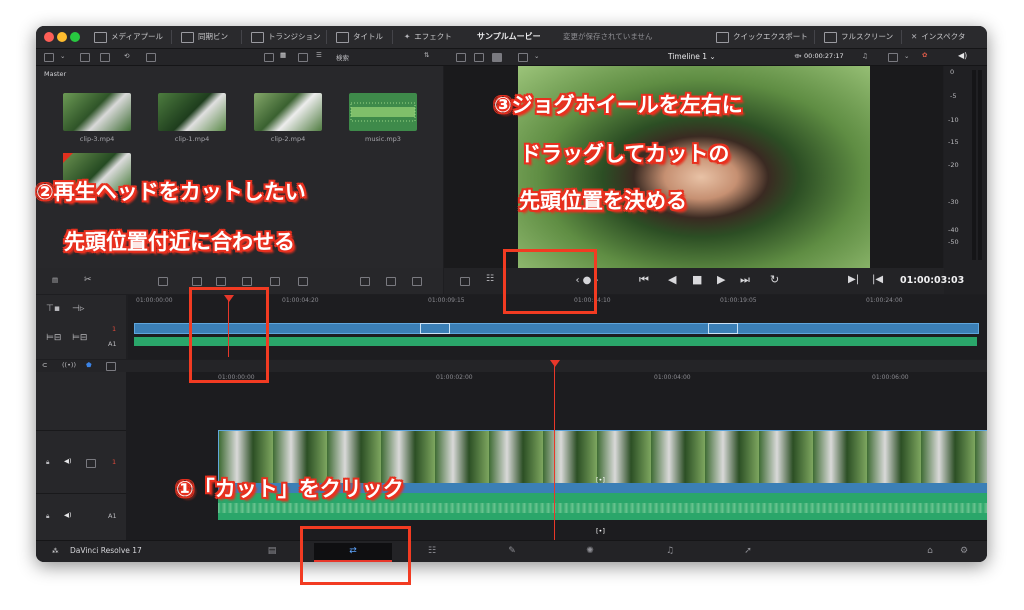 The height and width of the screenshot is (610, 1024). Describe the element at coordinates (53, 338) in the screenshot. I see `audio-track-options-icon: ⊨⊟` at that location.